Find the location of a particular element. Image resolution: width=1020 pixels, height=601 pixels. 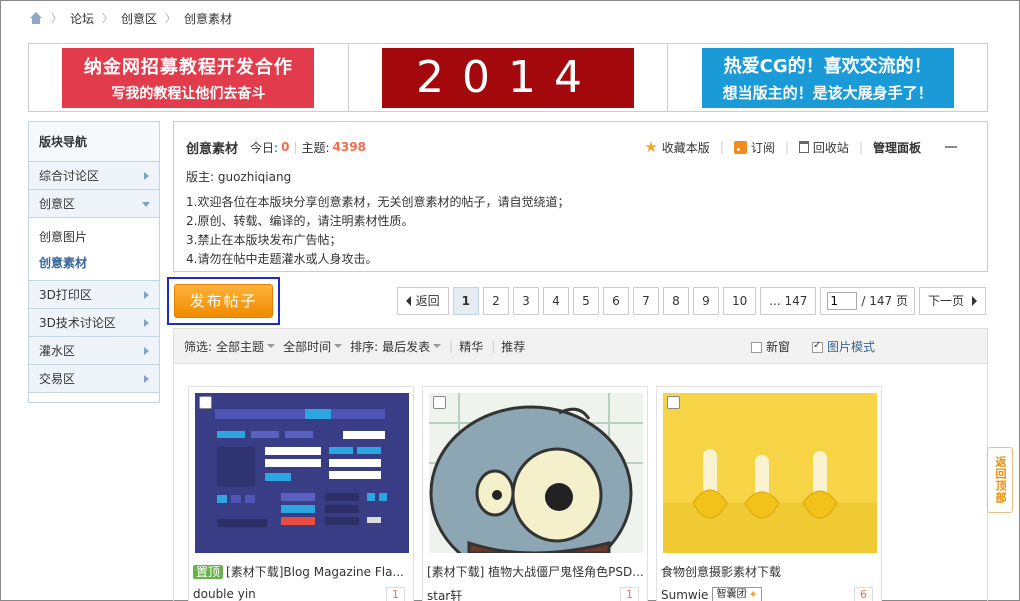

author-name: star轩 is located at coordinates (445, 595).